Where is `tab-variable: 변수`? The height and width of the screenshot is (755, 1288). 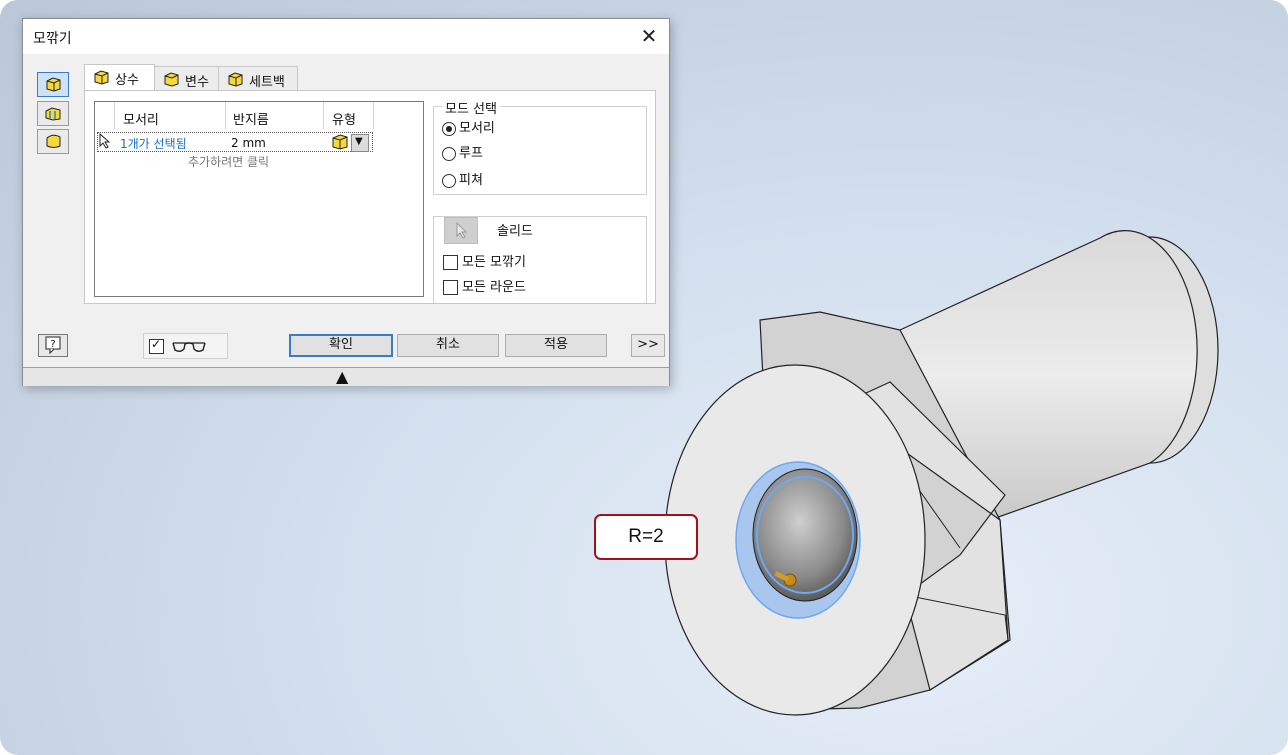 tab-variable: 변수 is located at coordinates (186, 78).